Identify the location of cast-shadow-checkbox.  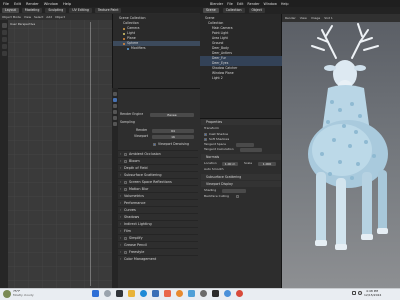
(205, 134).